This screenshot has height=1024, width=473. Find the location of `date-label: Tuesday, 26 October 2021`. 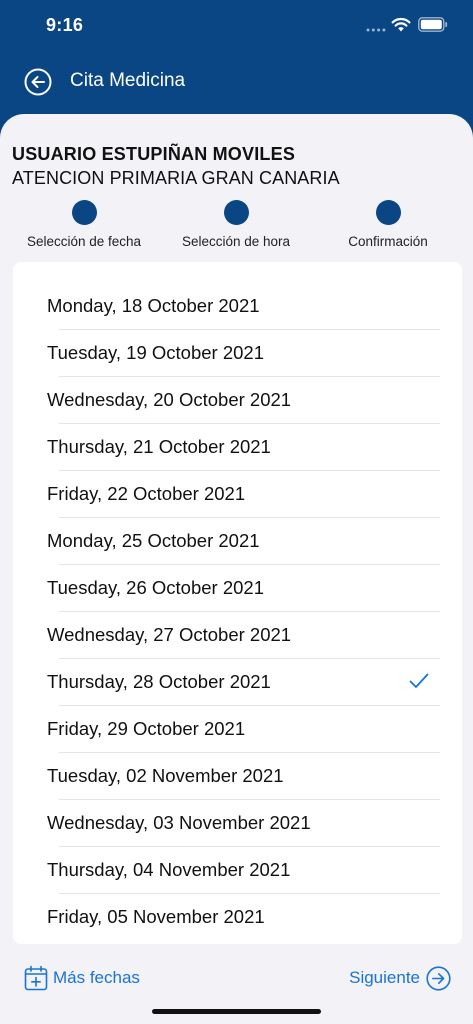

date-label: Tuesday, 26 October 2021 is located at coordinates (155, 587).